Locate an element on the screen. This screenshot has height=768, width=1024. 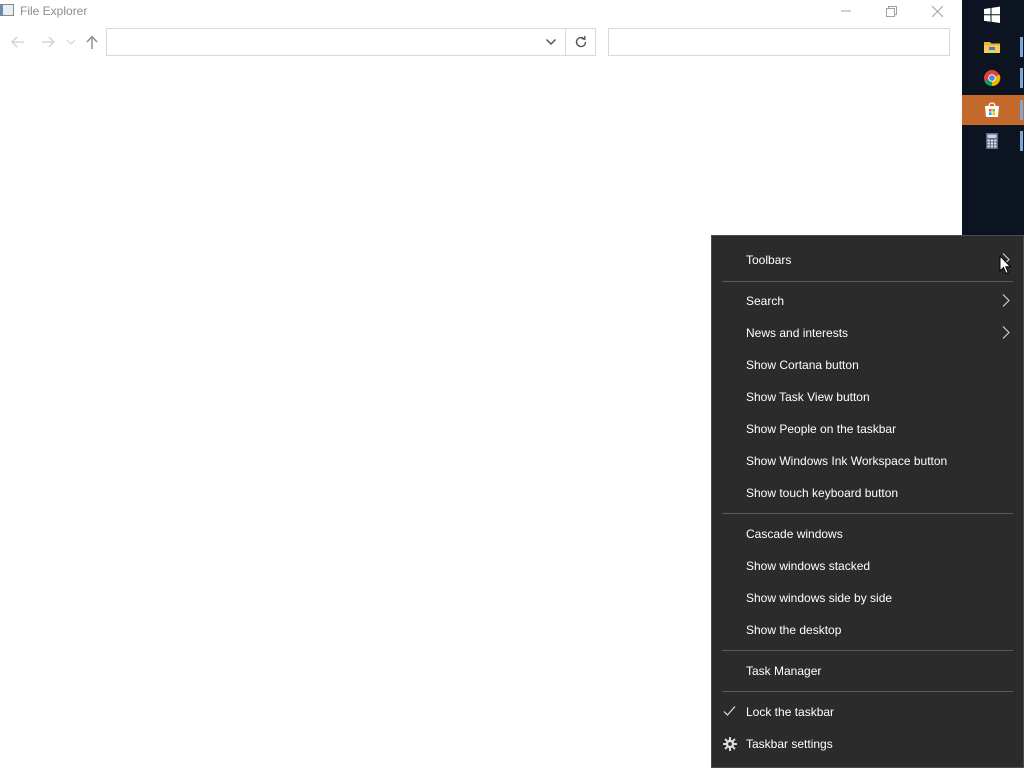
menu-item-label: Show Task View button is located at coordinates (808, 397).